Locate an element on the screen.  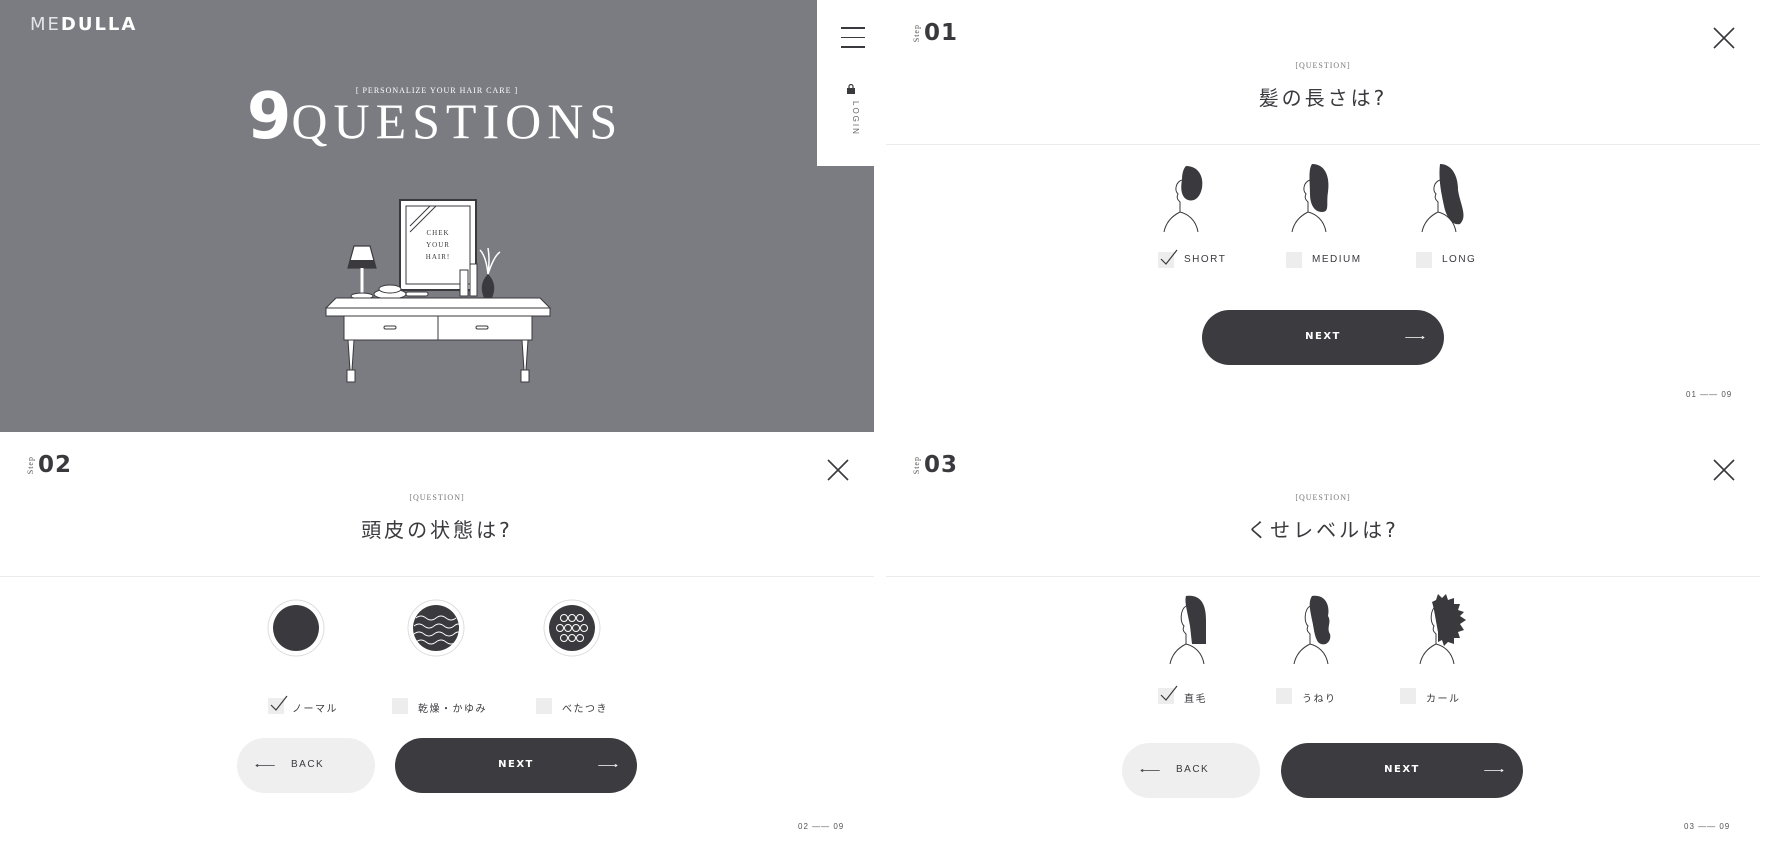
hamburger-menu-icon is located at coordinates (853, 38).